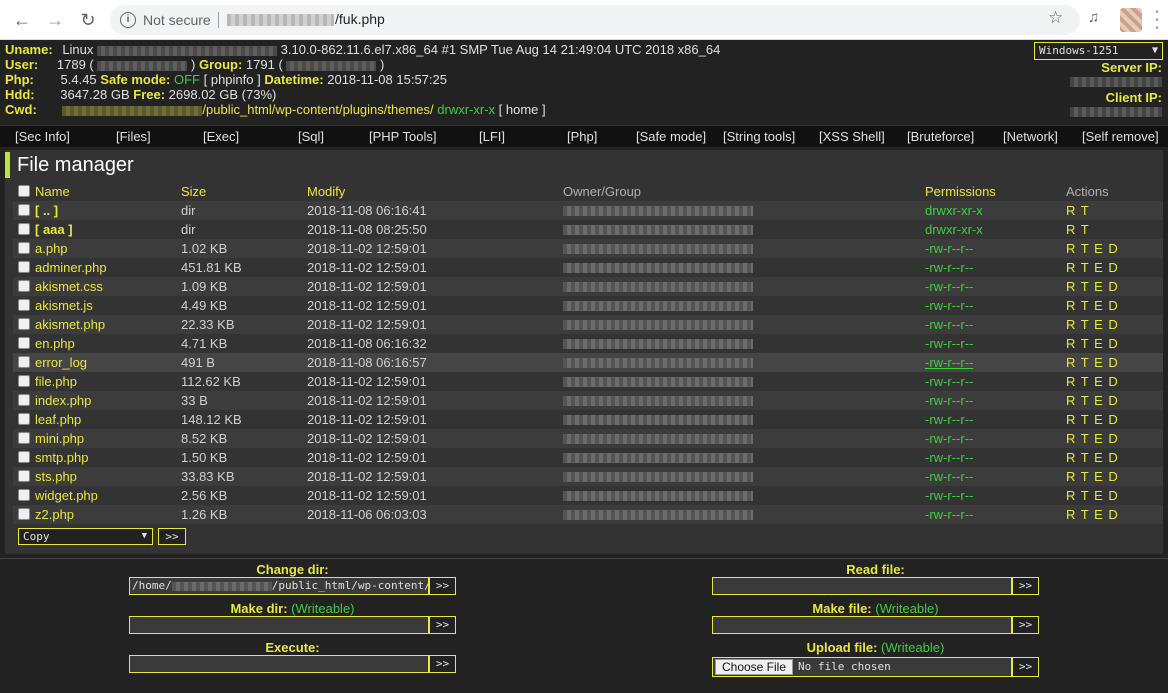  Describe the element at coordinates (1025, 625) in the screenshot. I see `make-file-submit: >>` at that location.